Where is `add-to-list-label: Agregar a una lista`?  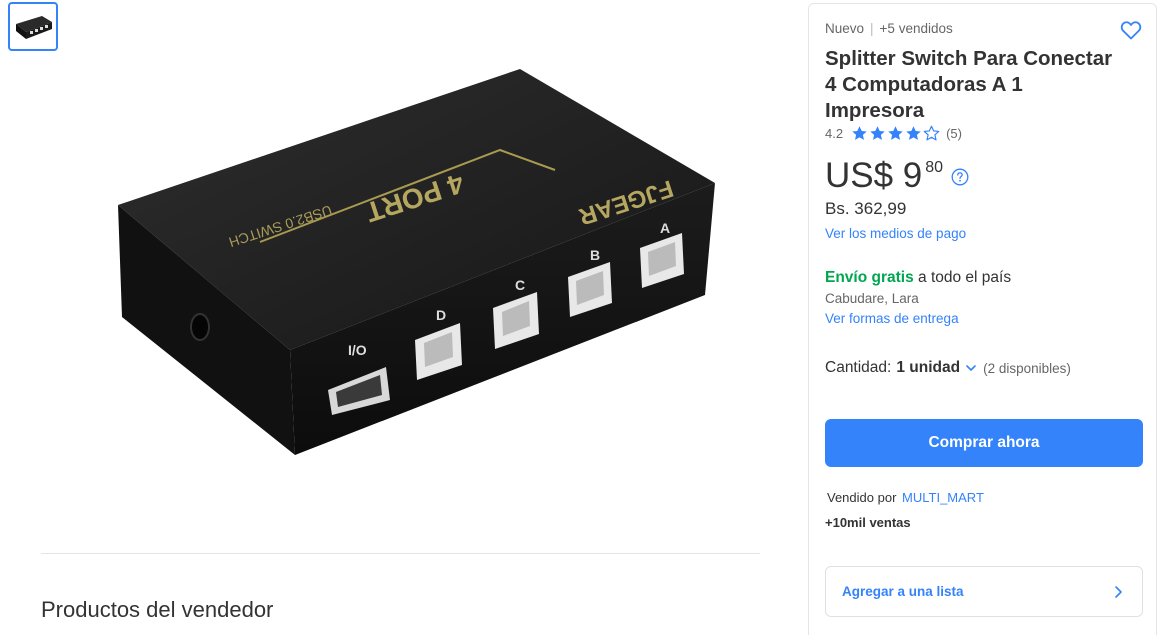 add-to-list-label: Agregar a una lista is located at coordinates (903, 591).